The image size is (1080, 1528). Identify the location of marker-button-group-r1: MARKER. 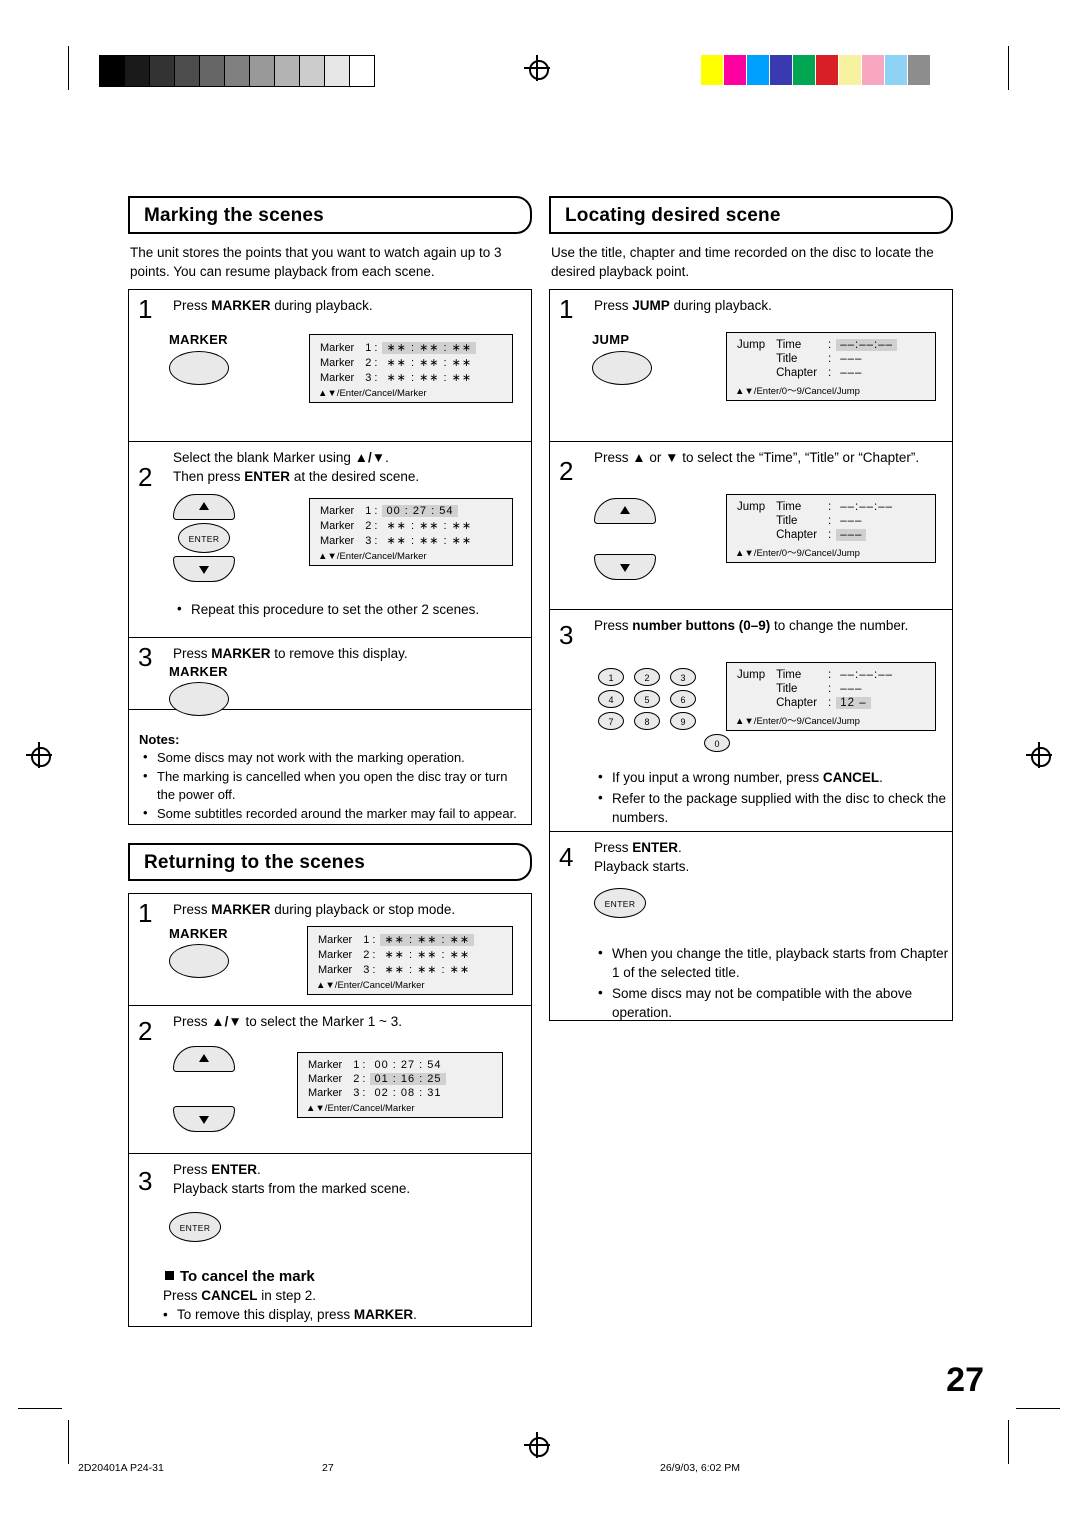
(199, 952).